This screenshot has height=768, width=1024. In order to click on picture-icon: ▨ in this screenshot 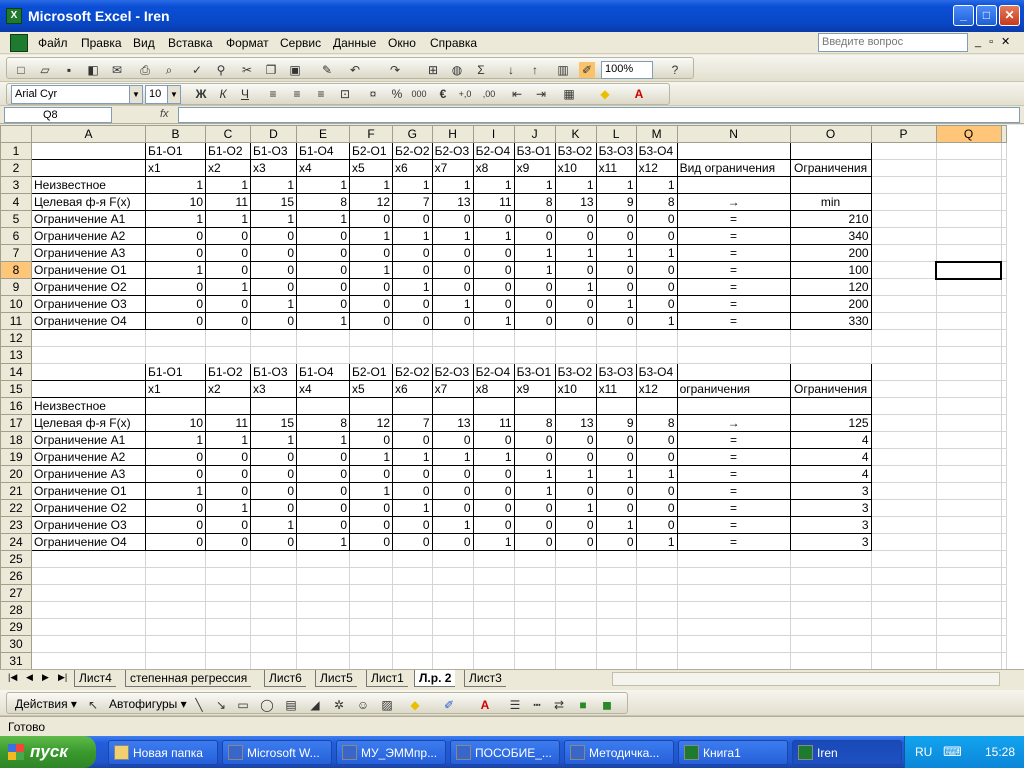, I will do `click(387, 705)`.